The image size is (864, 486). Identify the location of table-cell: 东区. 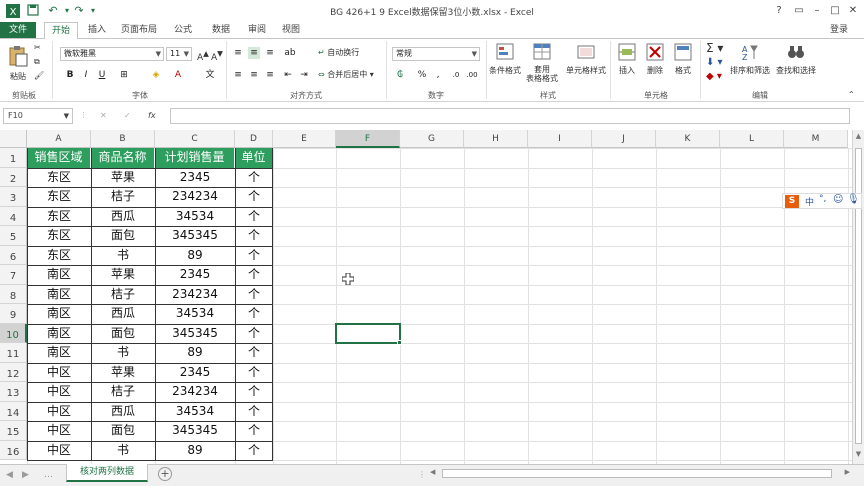
(59, 178).